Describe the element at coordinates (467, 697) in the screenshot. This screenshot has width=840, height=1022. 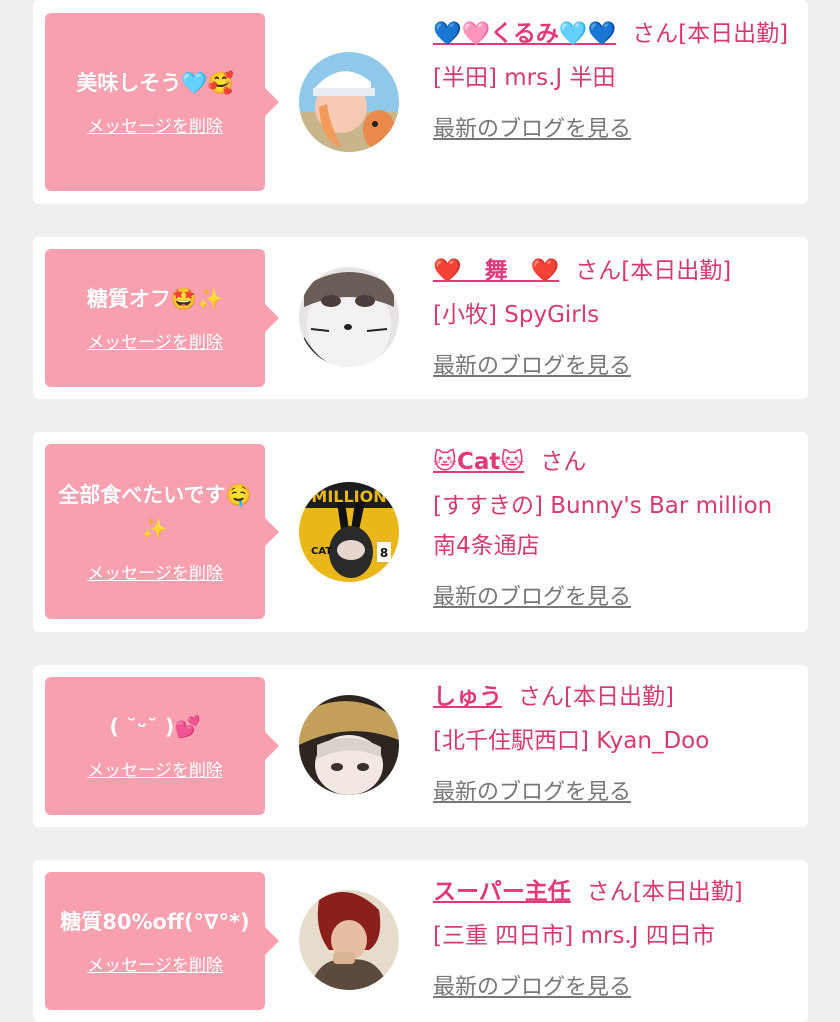
I see `cast-name-link: しゅう` at that location.